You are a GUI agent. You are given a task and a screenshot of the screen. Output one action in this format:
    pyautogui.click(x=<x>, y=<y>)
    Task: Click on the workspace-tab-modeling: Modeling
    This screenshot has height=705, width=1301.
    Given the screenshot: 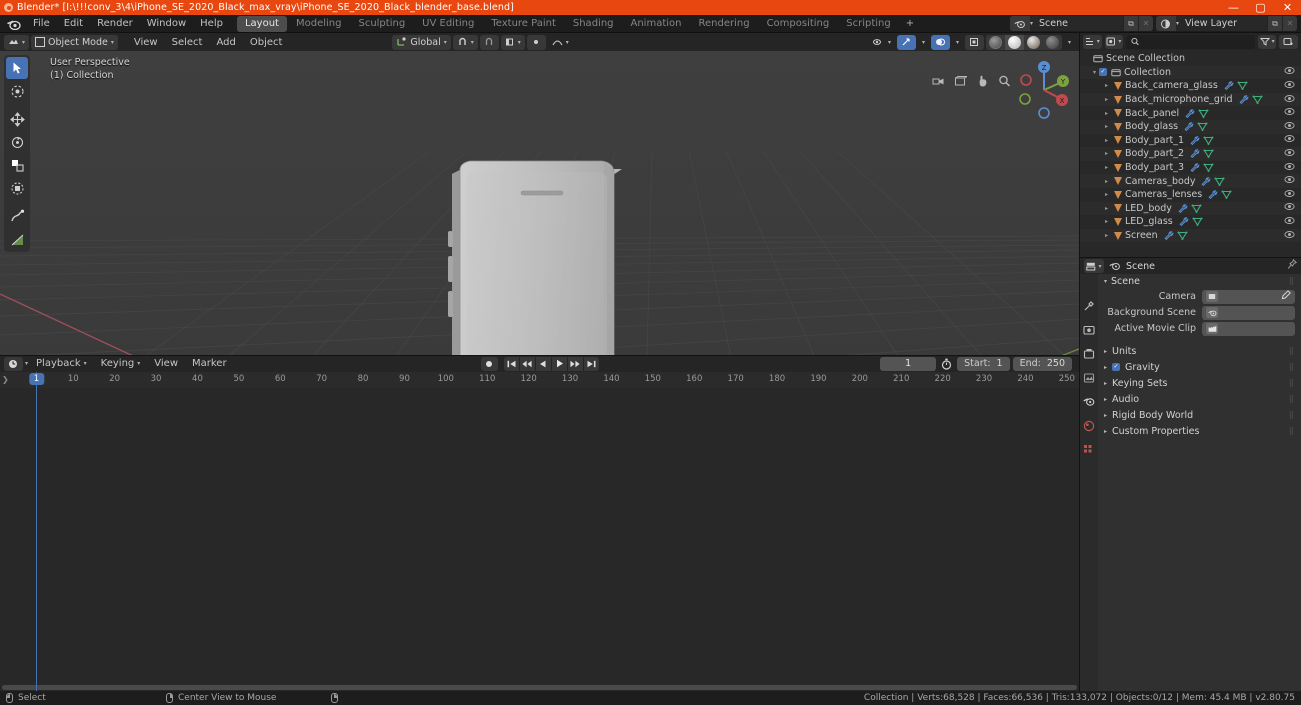 What is the action you would take?
    pyautogui.click(x=319, y=24)
    